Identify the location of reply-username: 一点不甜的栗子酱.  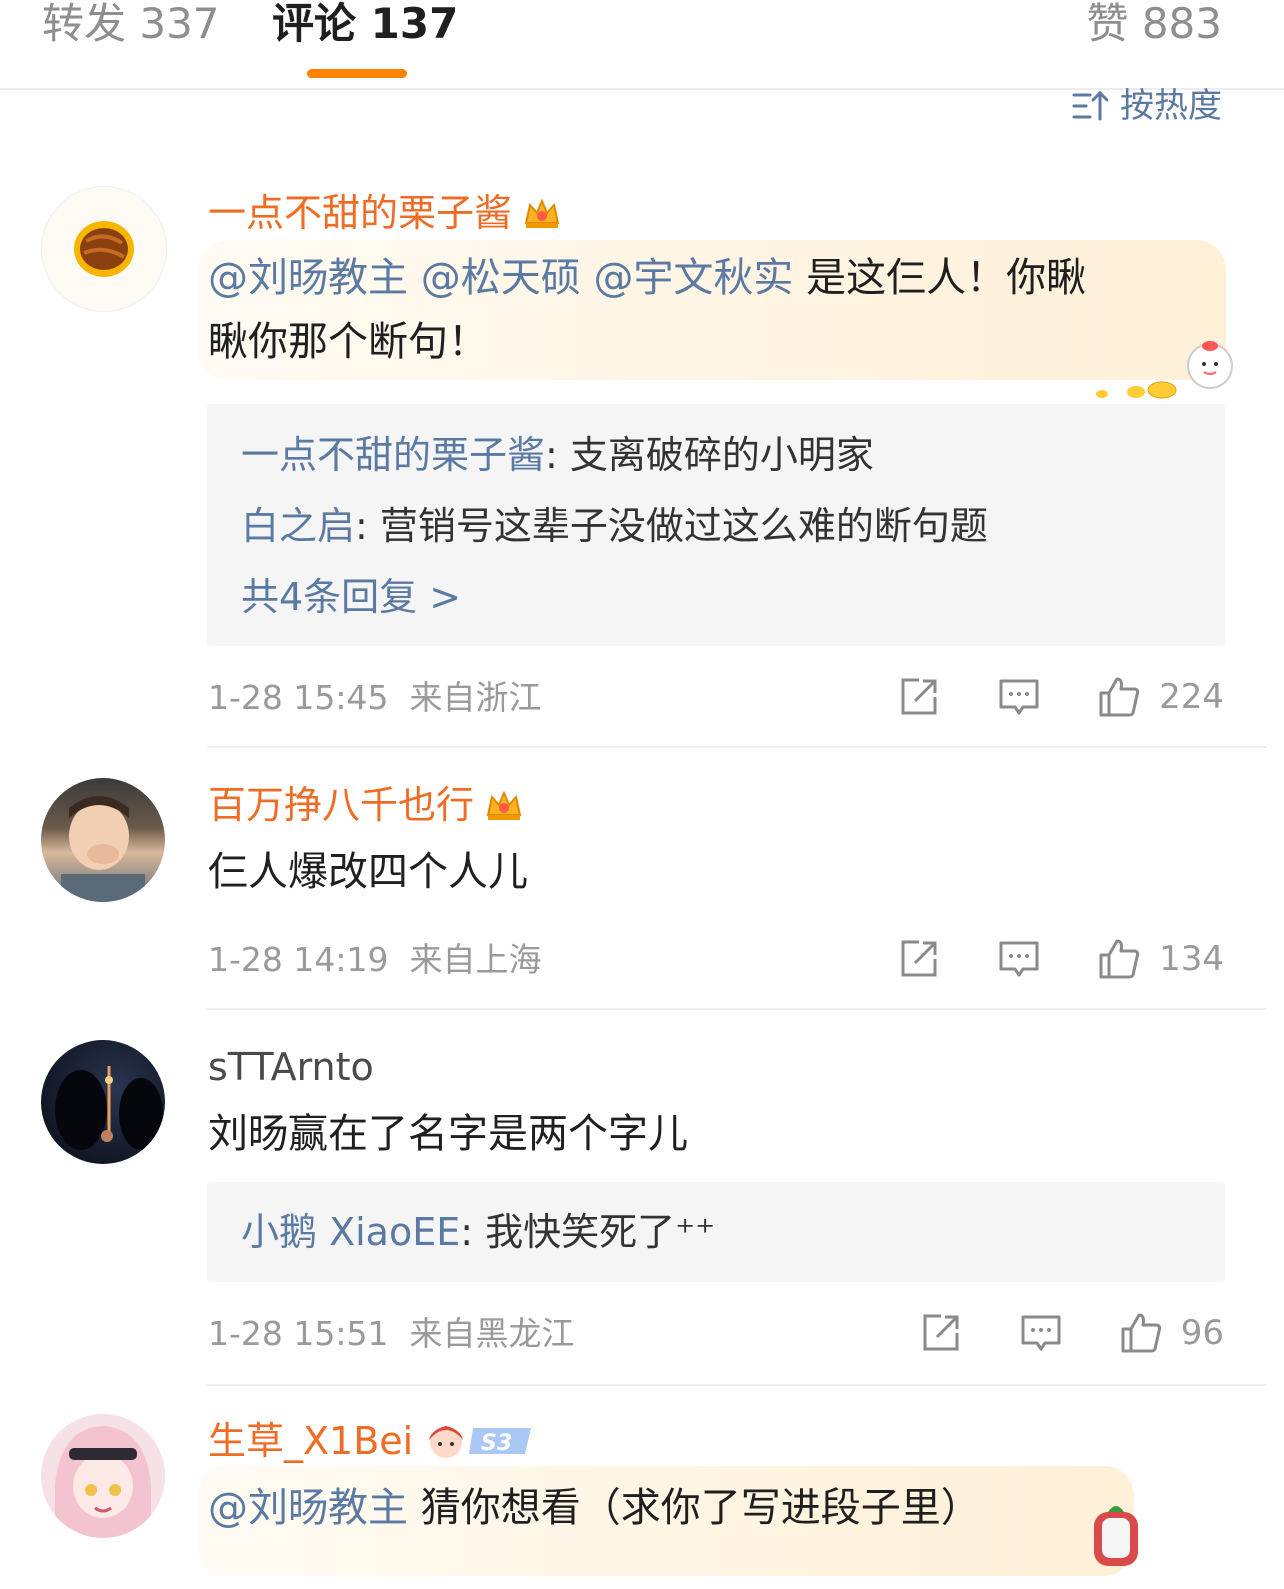
(393, 455).